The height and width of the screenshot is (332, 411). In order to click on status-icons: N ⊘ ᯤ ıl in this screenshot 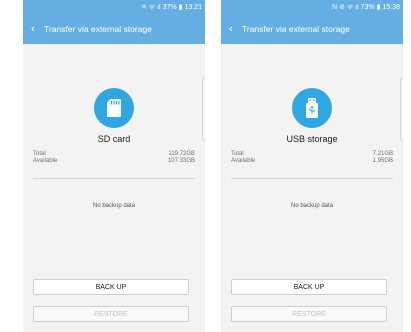, I will do `click(345, 7)`.